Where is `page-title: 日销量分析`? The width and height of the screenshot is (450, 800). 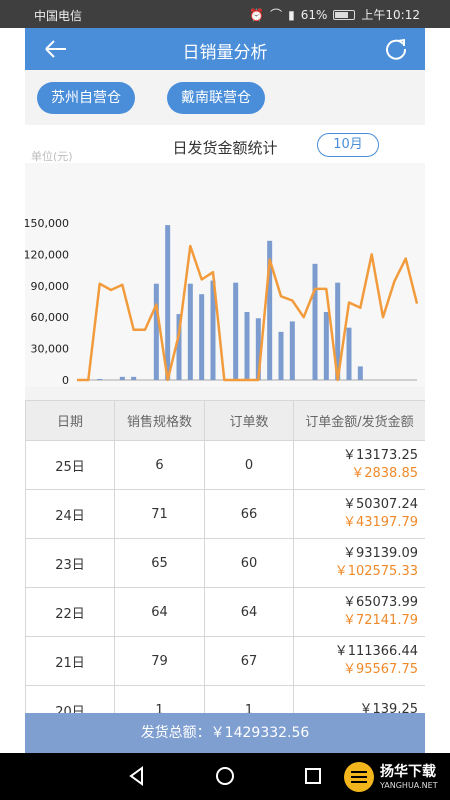 page-title: 日销量分析 is located at coordinates (225, 53).